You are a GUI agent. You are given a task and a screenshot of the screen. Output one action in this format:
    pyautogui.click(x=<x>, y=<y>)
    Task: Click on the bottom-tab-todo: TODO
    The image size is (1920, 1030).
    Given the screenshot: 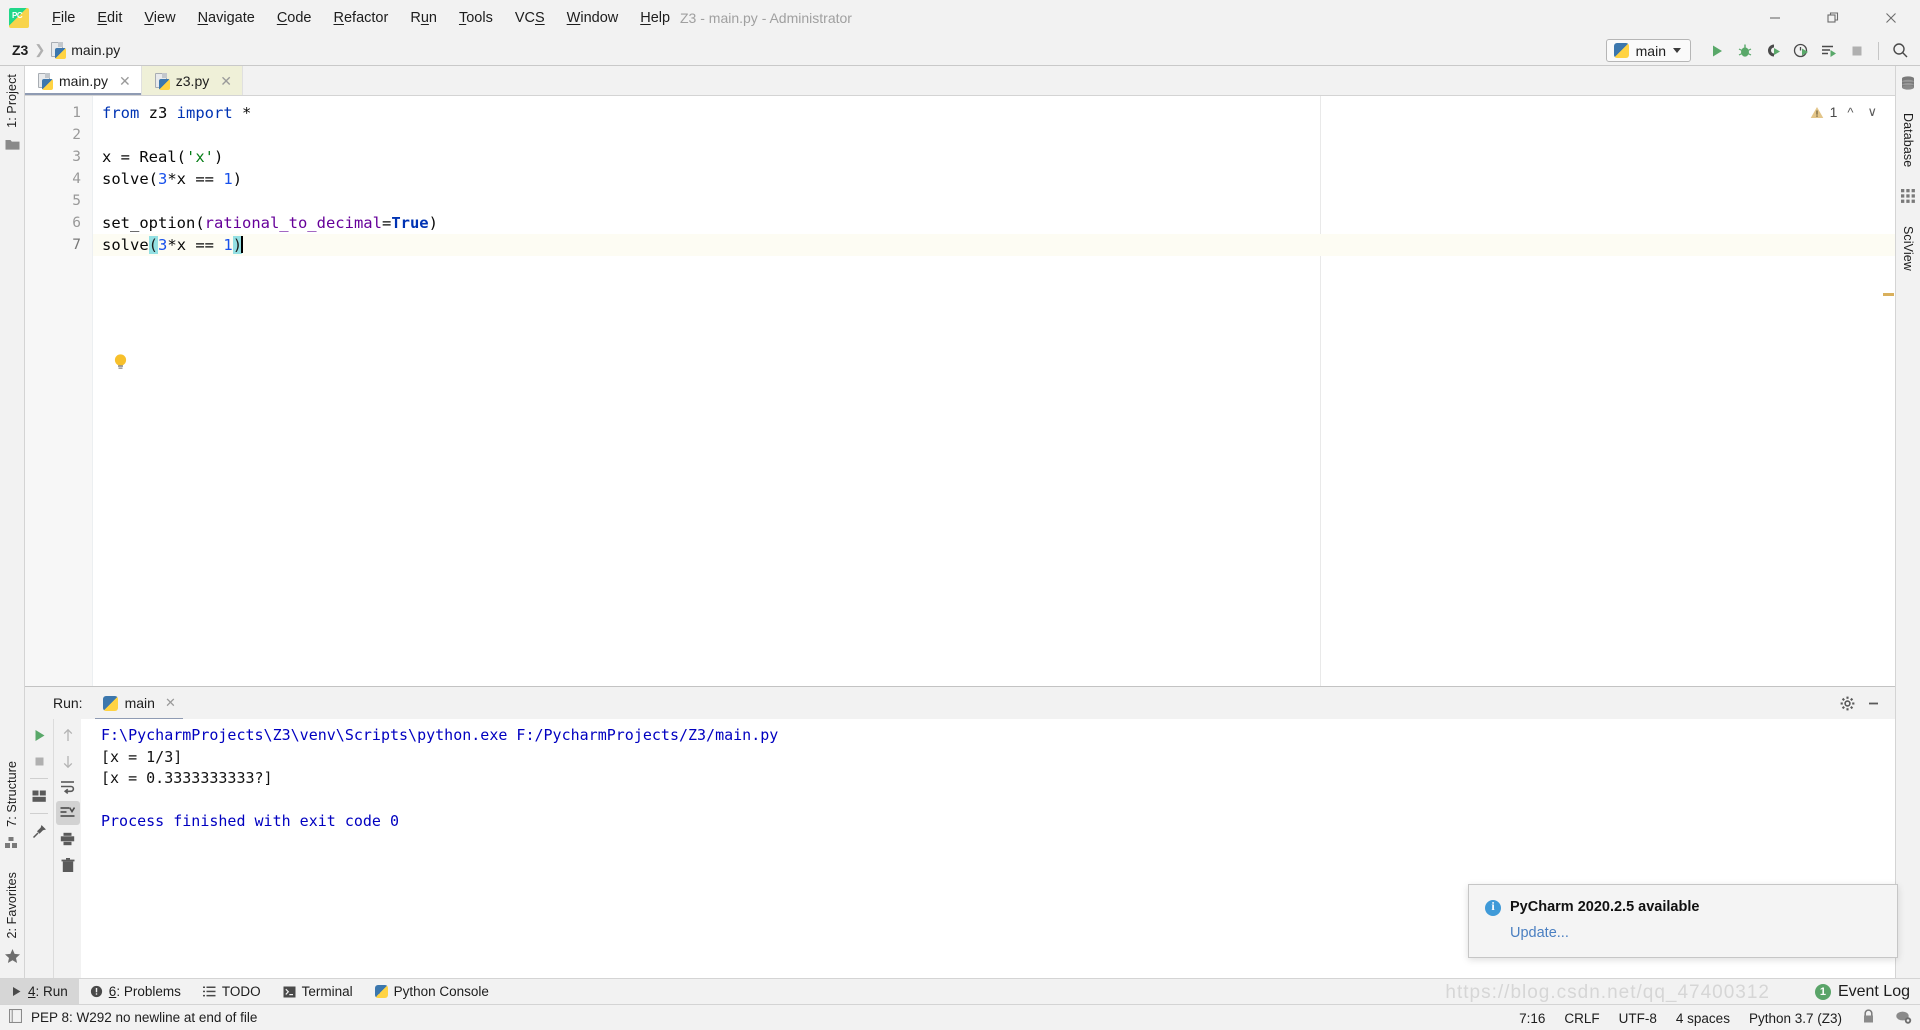 What is the action you would take?
    pyautogui.click(x=232, y=991)
    